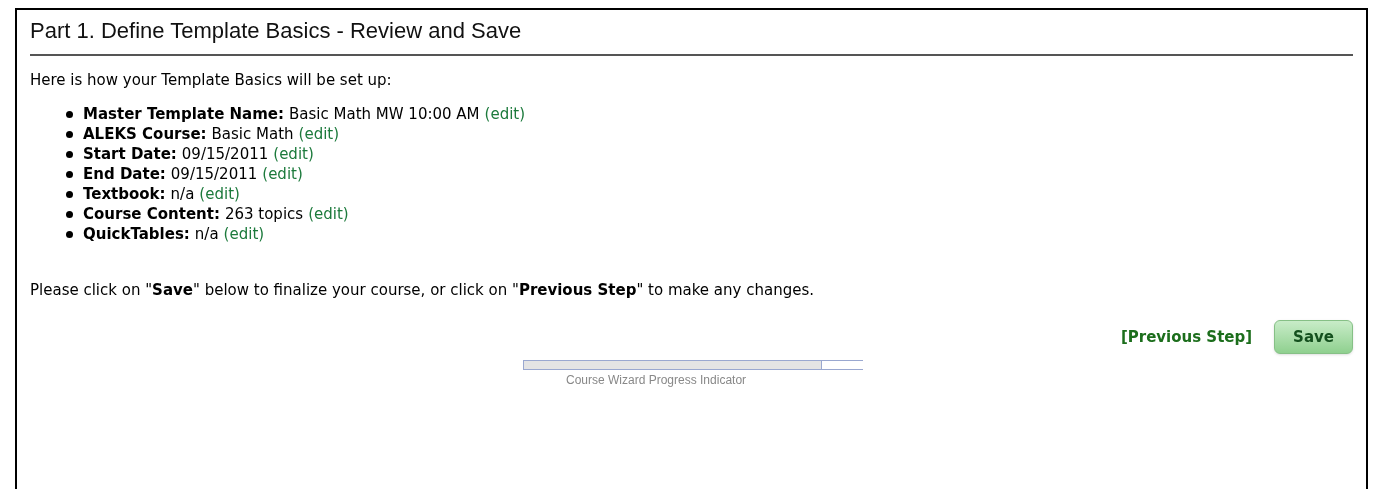  I want to click on instruction-text: Please click on "Save" below to finalize your course, or click on "Previous Step" to make any changes., so click(422, 290).